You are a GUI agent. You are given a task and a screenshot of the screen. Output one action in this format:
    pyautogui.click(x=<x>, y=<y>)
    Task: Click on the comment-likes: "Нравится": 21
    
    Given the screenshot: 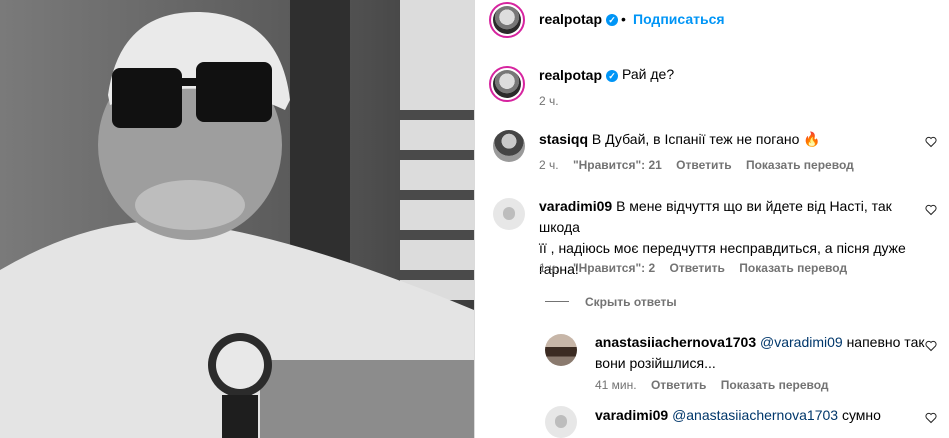 What is the action you would take?
    pyautogui.click(x=617, y=165)
    